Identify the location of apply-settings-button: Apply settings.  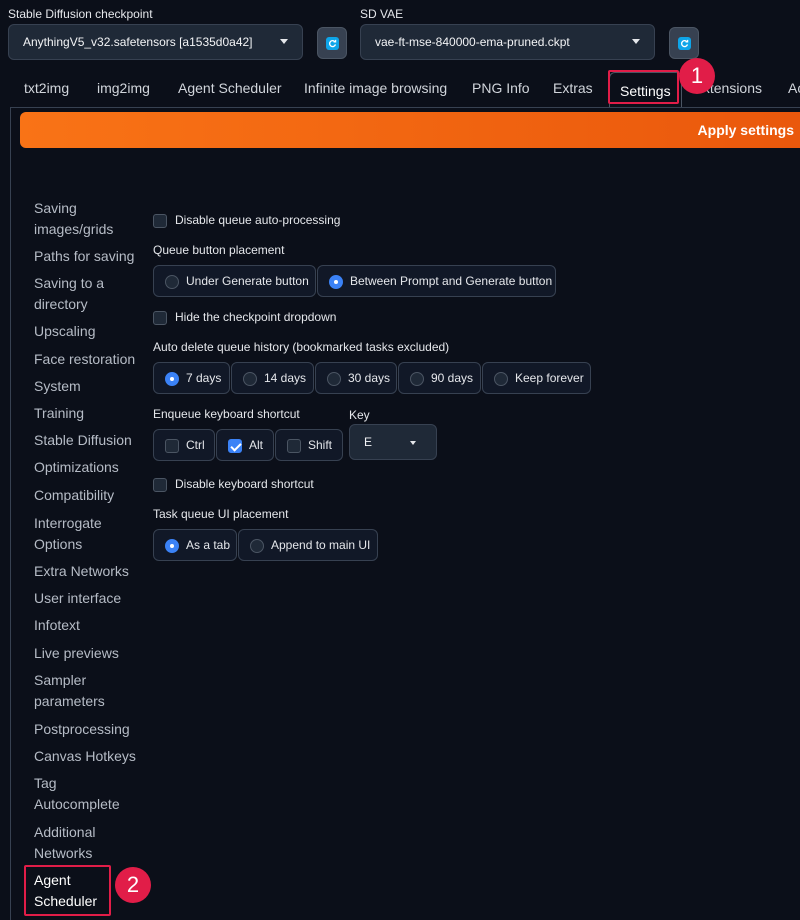
(410, 130).